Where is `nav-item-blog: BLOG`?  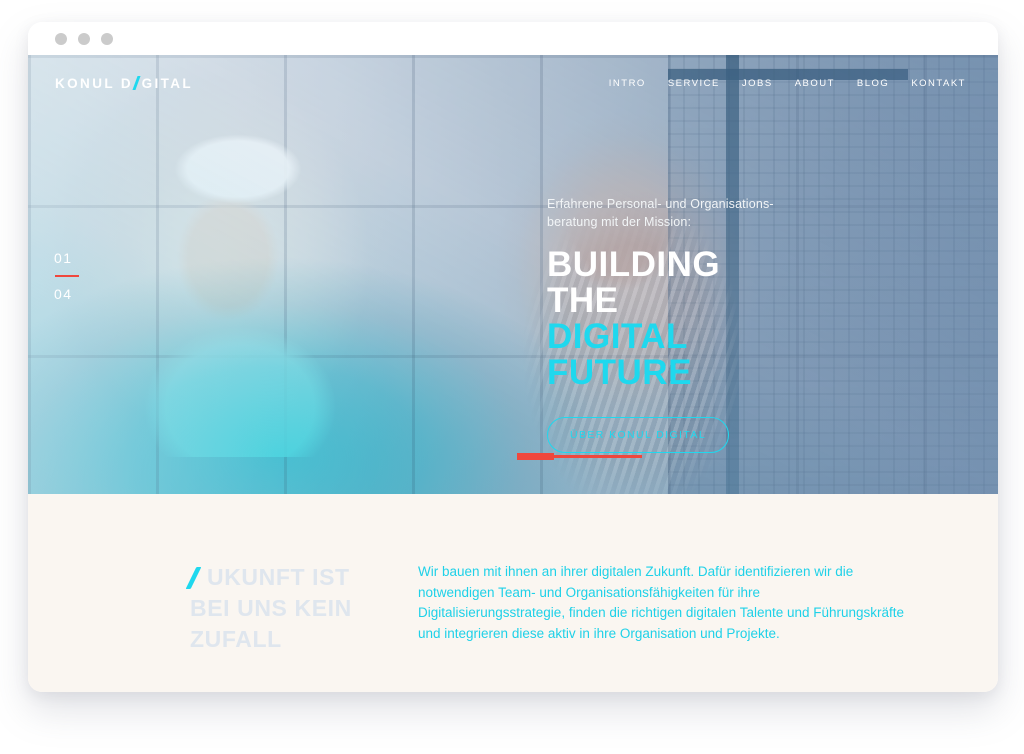 nav-item-blog: BLOG is located at coordinates (873, 83).